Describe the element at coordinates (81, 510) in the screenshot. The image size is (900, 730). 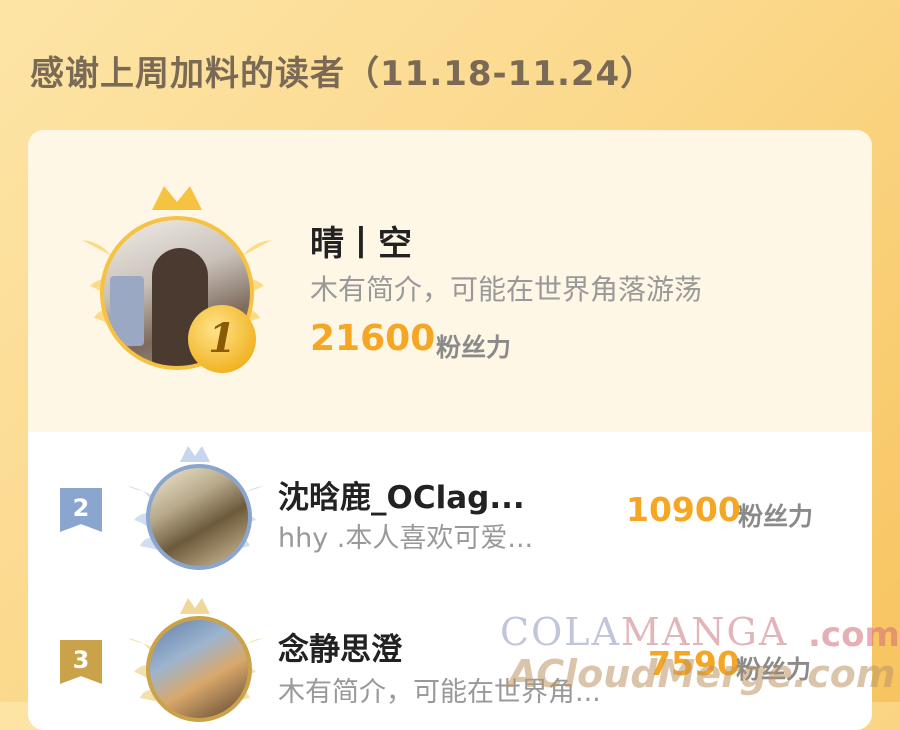
I see `rank-badge: 2` at that location.